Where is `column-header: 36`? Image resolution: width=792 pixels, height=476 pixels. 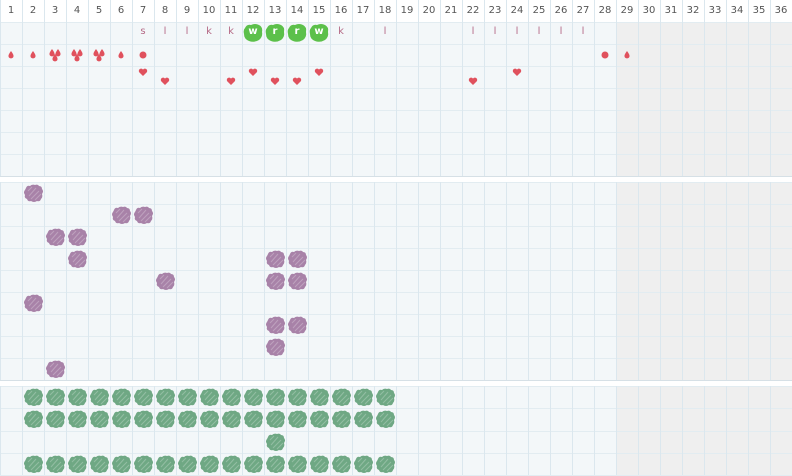 column-header: 36 is located at coordinates (781, 10).